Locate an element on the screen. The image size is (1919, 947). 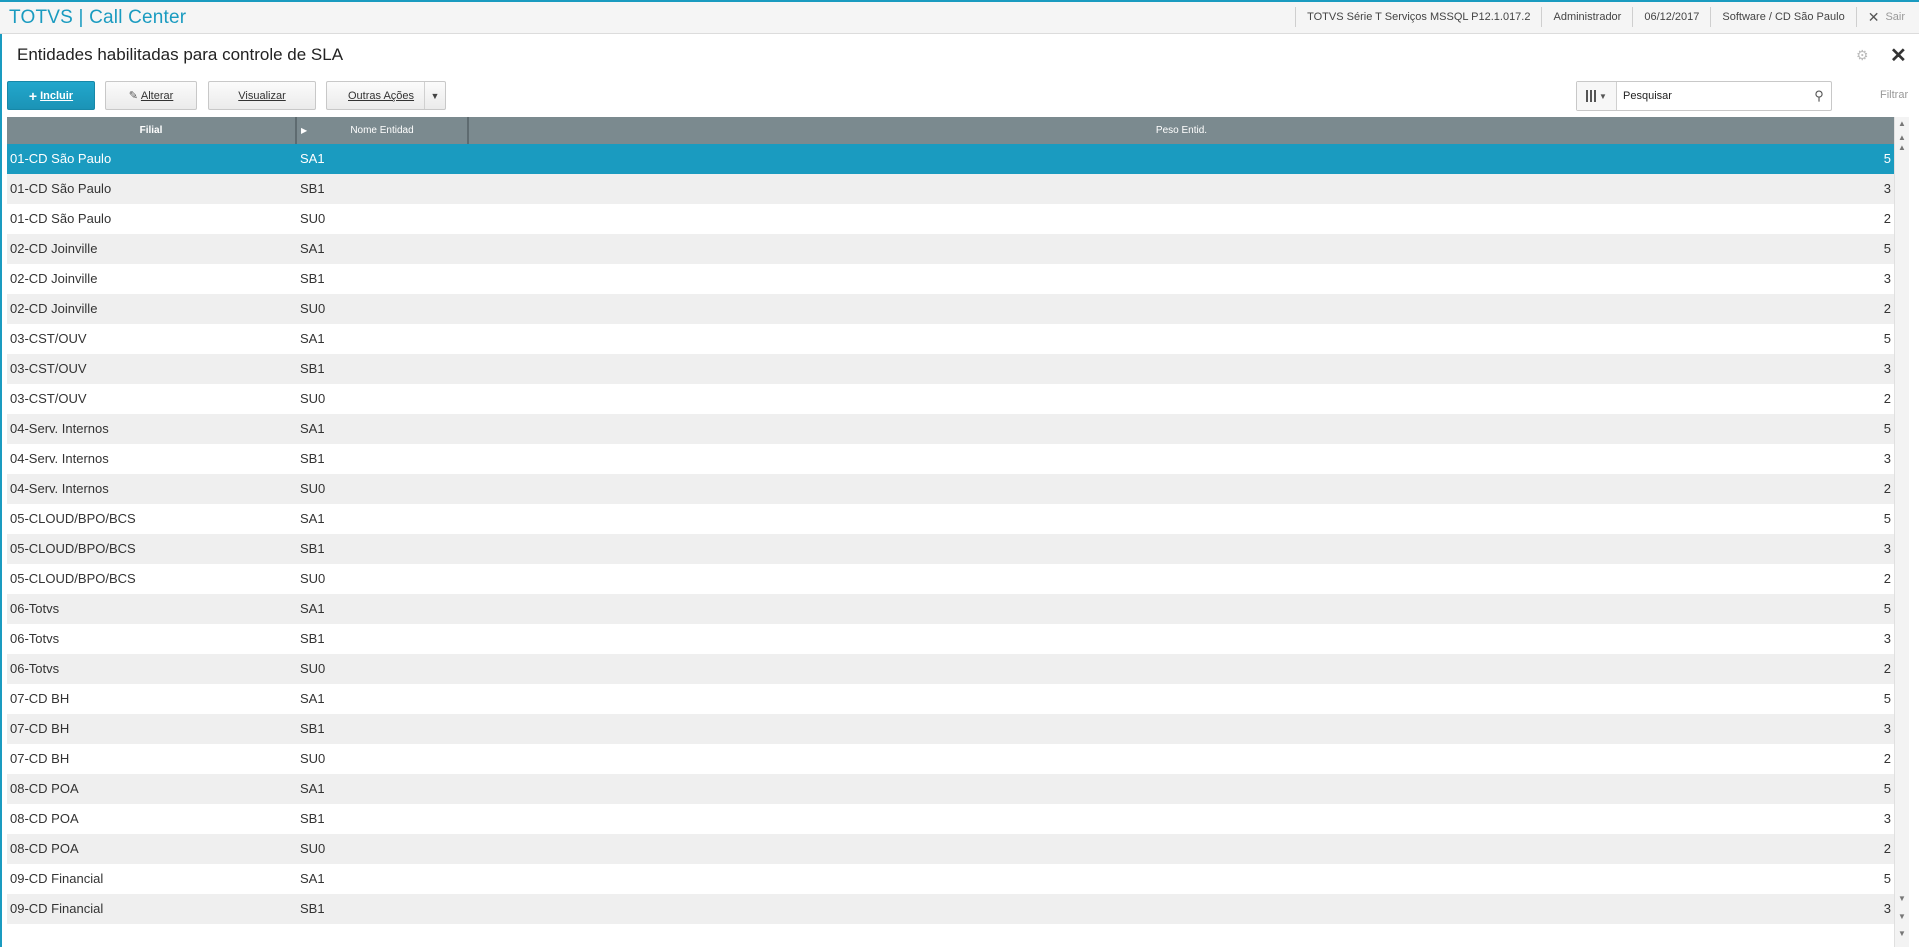
table-row: 06-Totvs SB1 3 is located at coordinates (950, 639).